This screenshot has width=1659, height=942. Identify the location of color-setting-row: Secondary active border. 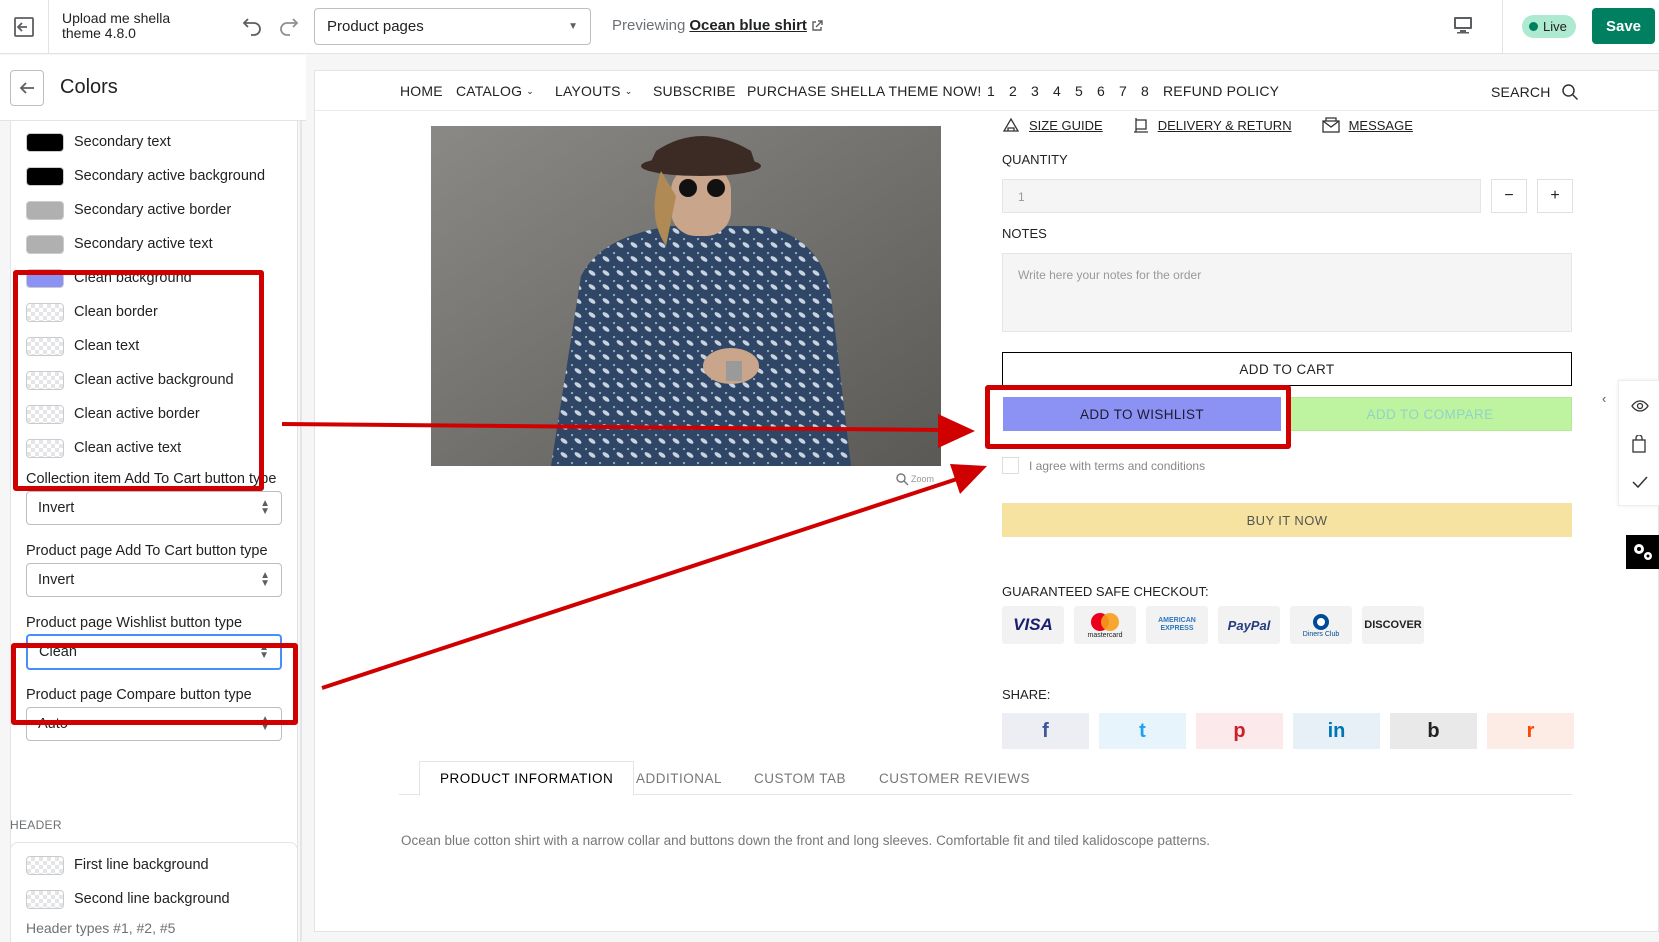
(128, 210).